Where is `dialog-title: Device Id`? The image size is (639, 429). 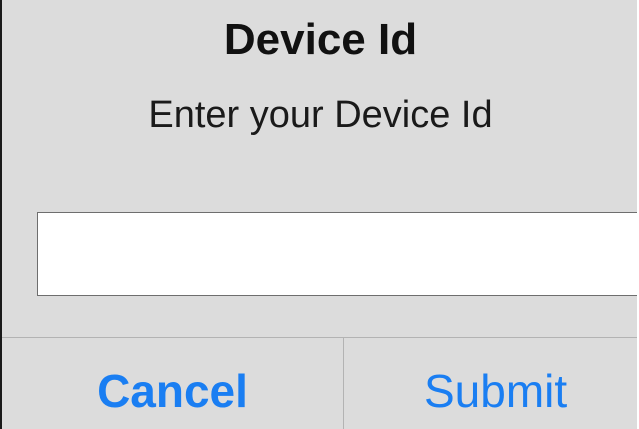
dialog-title: Device Id is located at coordinates (320, 39).